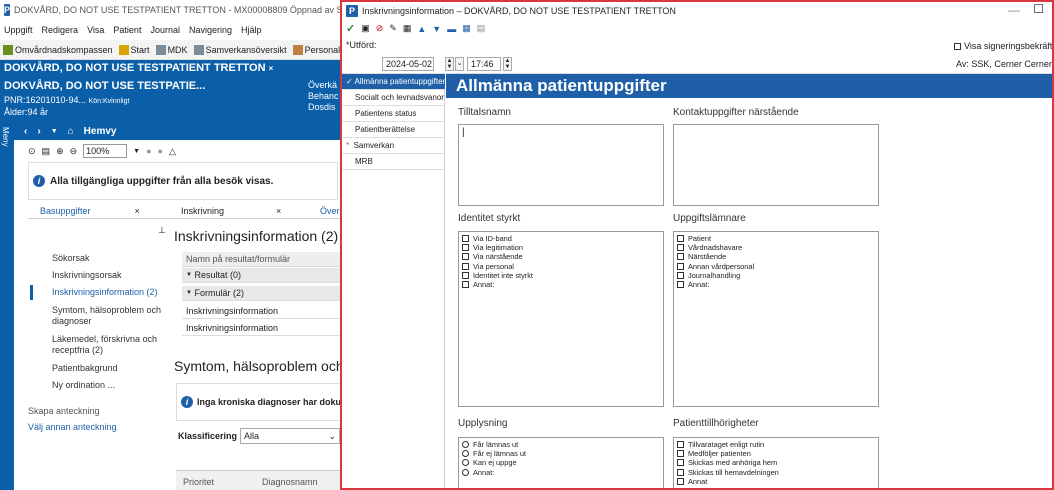 The image size is (1054, 490). Describe the element at coordinates (171, 49) in the screenshot. I see `toolbar-mdk: MDK` at that location.